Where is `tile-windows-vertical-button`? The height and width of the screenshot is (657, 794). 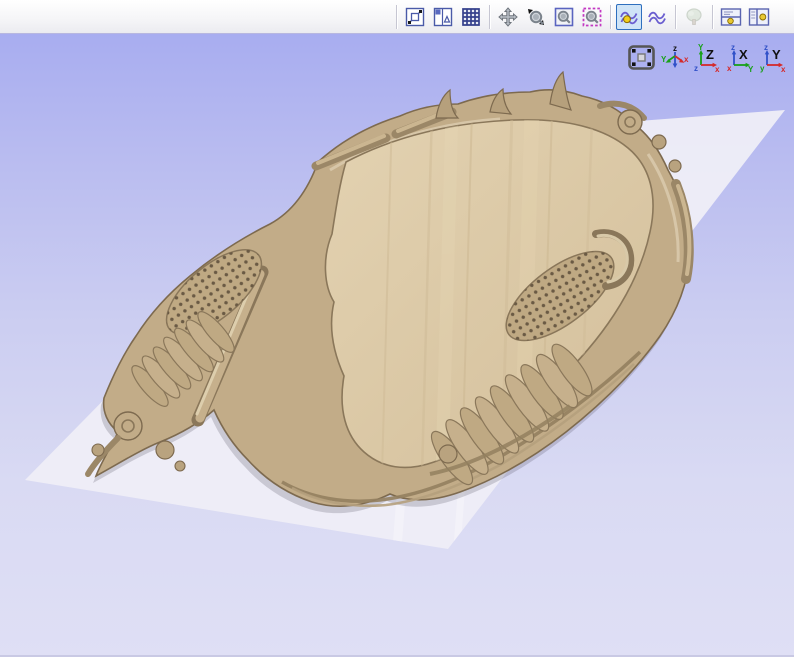
tile-windows-vertical-button is located at coordinates (759, 17).